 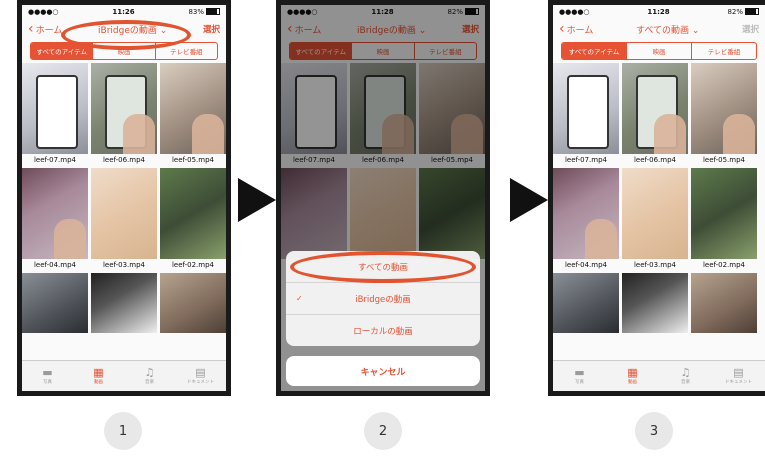 What do you see at coordinates (383, 431) in the screenshot?
I see `step-number-2: 2` at bounding box center [383, 431].